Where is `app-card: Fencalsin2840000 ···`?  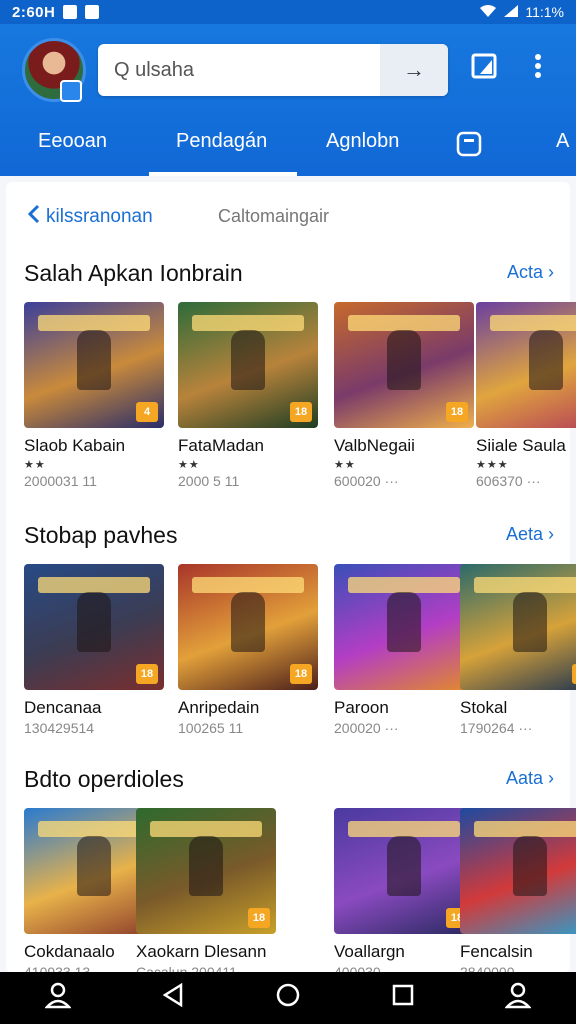 app-card: Fencalsin2840000 ··· is located at coordinates (518, 894).